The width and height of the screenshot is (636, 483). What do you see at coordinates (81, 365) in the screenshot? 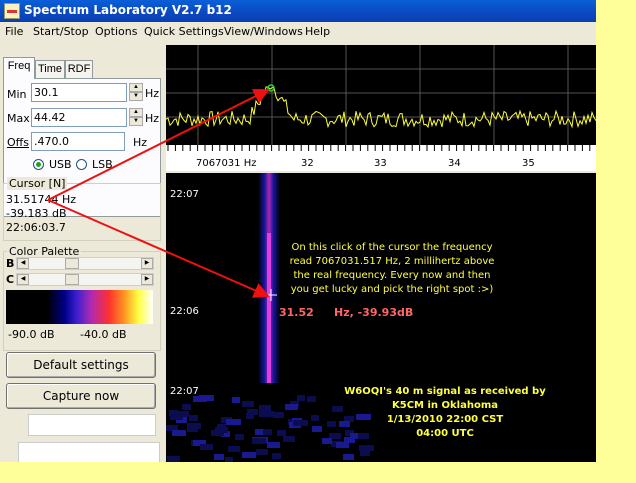
I see `default-settings-button: Default settings` at bounding box center [81, 365].